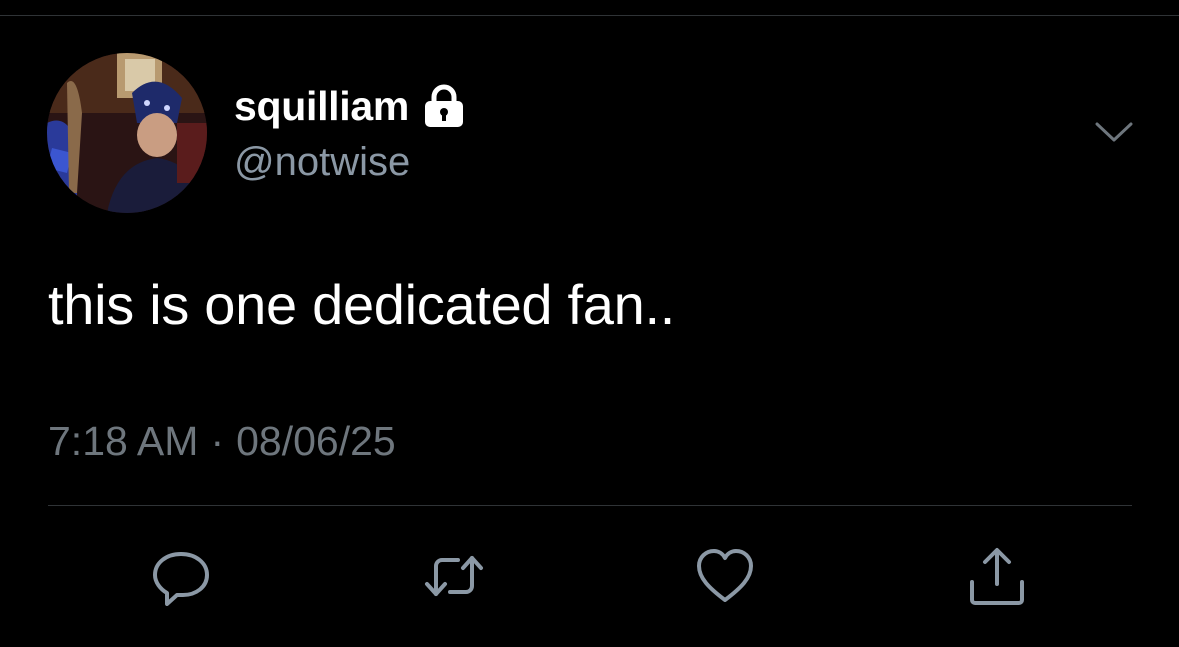 The height and width of the screenshot is (647, 1179). Describe the element at coordinates (123, 441) in the screenshot. I see `tweet-time: 7:18 AM` at that location.